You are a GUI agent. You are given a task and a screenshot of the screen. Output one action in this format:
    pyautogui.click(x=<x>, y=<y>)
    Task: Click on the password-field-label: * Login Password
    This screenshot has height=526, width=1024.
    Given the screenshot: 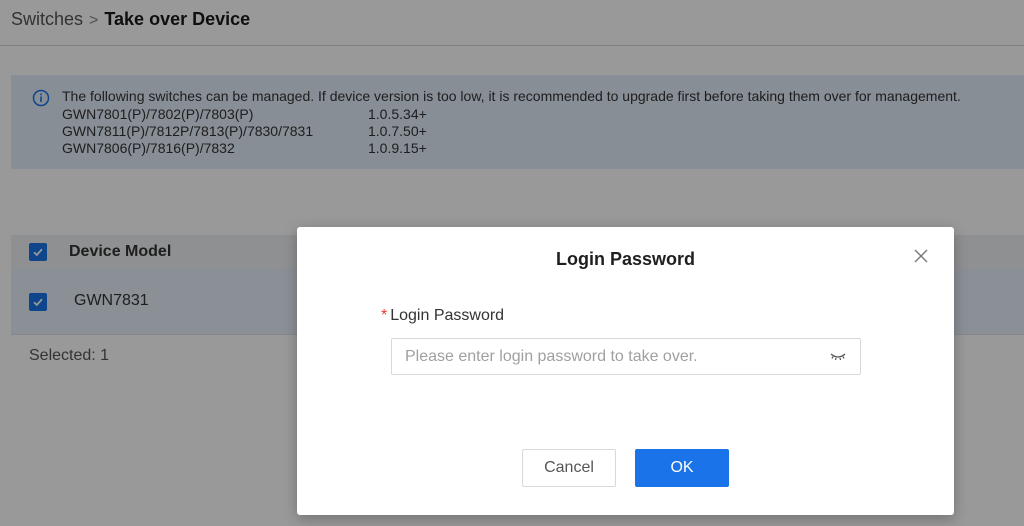 What is the action you would take?
    pyautogui.click(x=442, y=316)
    